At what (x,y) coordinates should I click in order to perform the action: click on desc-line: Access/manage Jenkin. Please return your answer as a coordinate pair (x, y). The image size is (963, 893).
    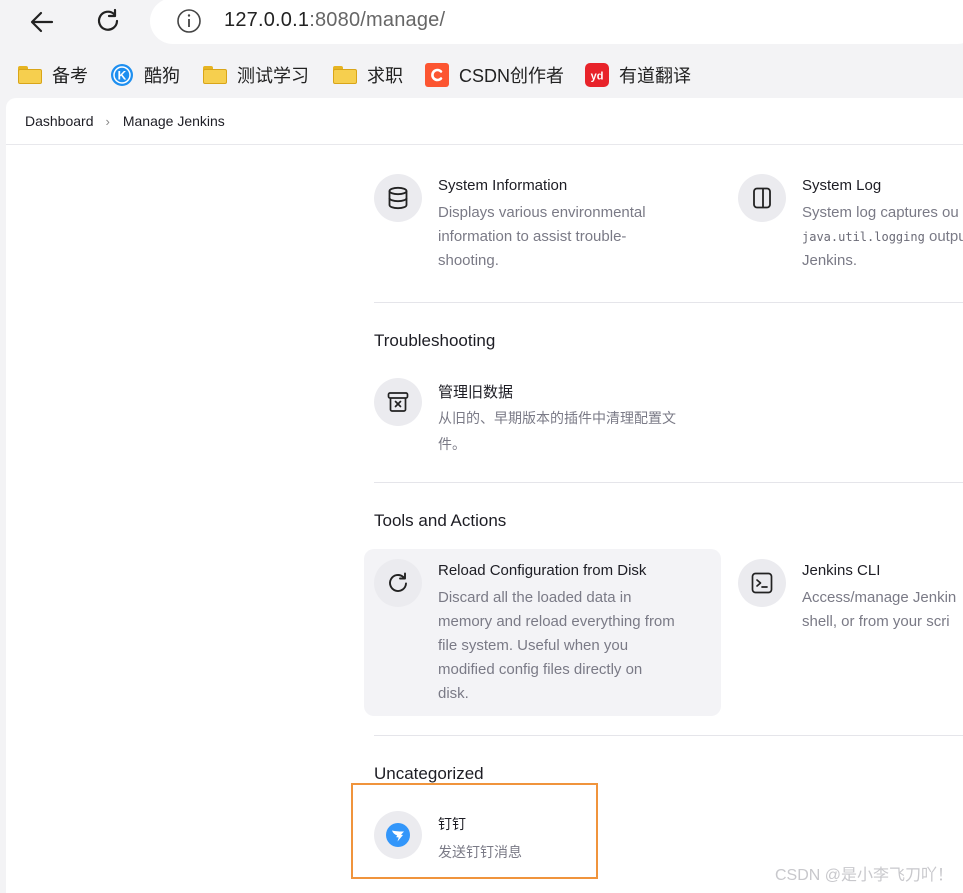
    Looking at the image, I should click on (879, 597).